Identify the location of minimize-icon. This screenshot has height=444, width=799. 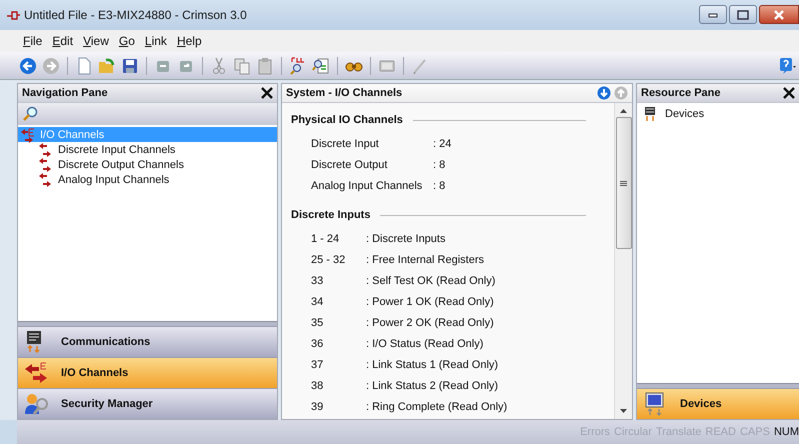
(713, 15).